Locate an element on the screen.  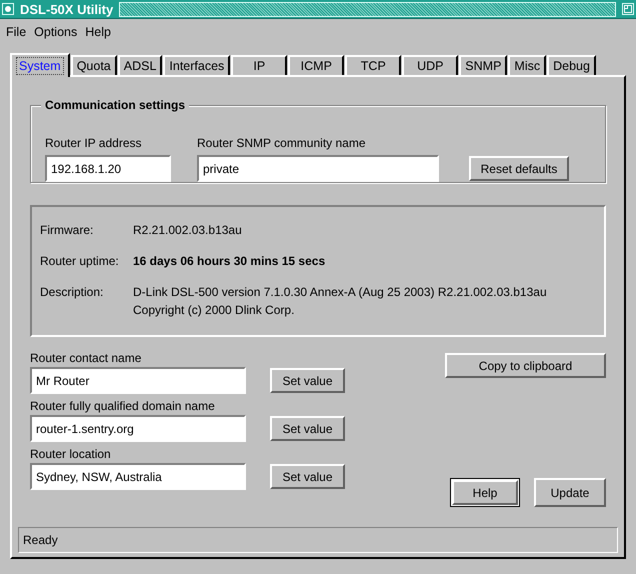
tab: ICMP is located at coordinates (316, 65).